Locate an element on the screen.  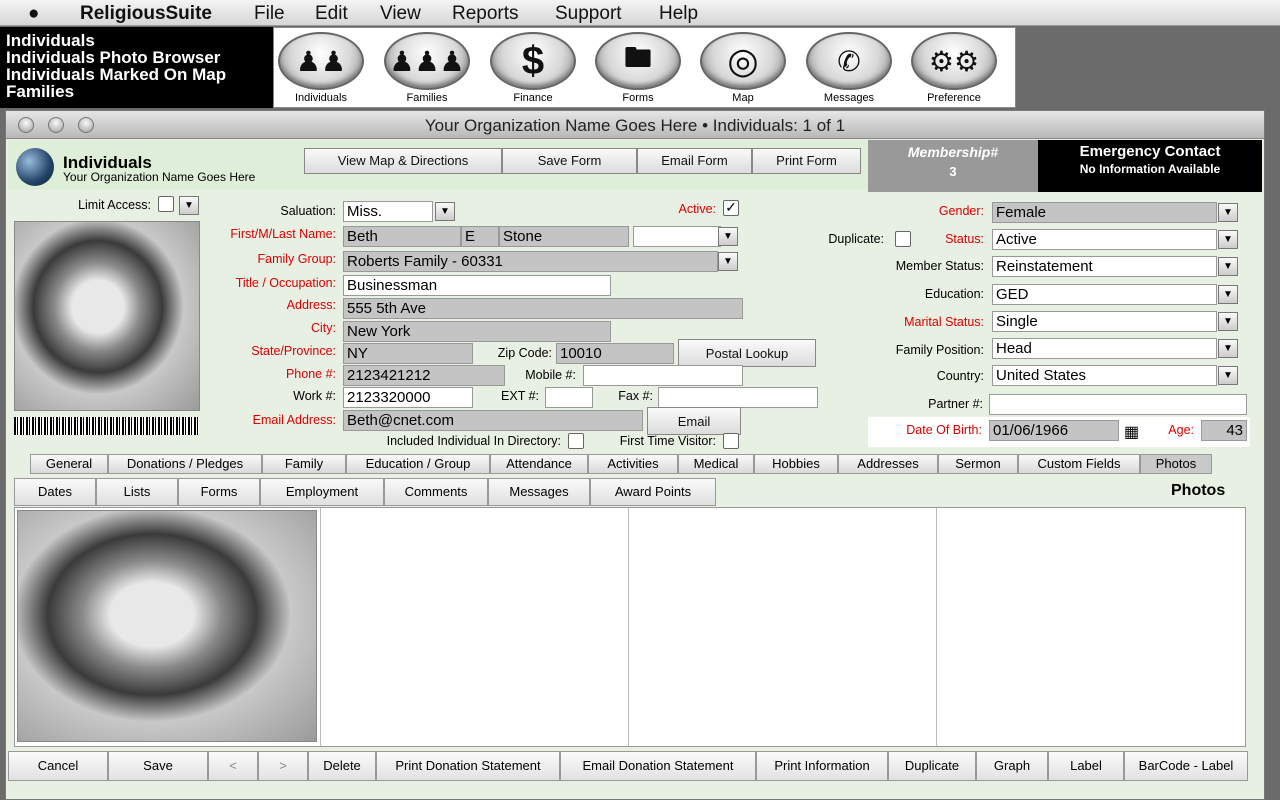
tab-general: General is located at coordinates (69, 464).